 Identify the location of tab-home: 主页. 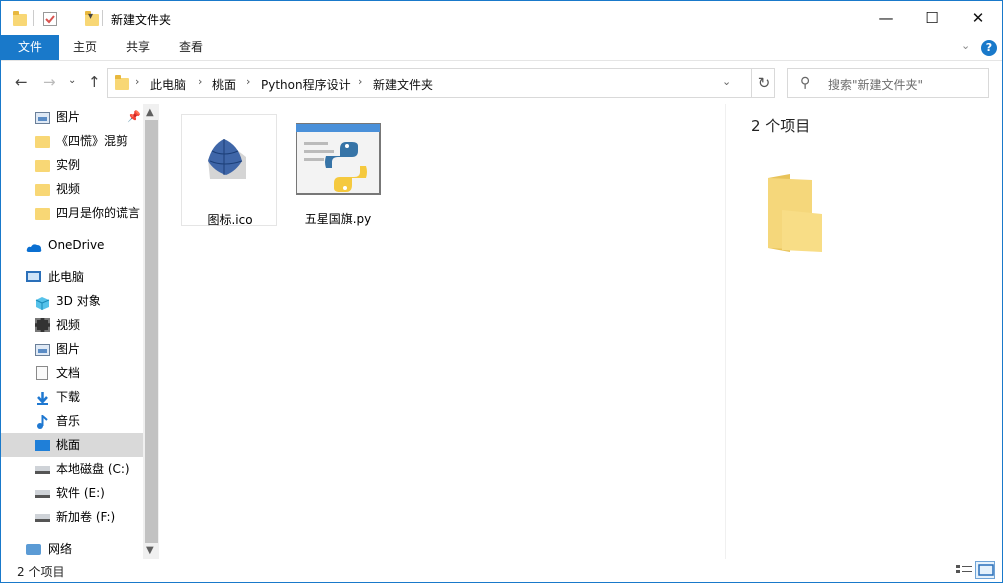
(85, 47).